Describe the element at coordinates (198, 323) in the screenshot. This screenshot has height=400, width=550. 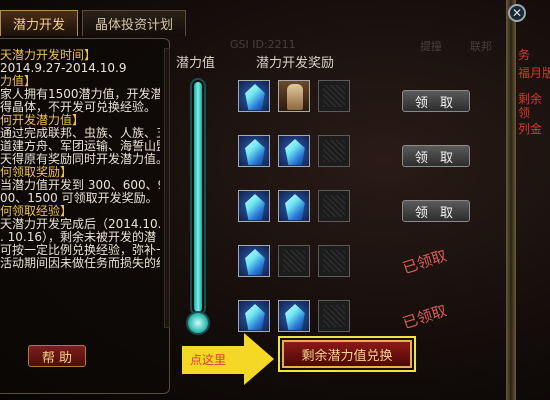
I see `potential-gauge-bulb` at that location.